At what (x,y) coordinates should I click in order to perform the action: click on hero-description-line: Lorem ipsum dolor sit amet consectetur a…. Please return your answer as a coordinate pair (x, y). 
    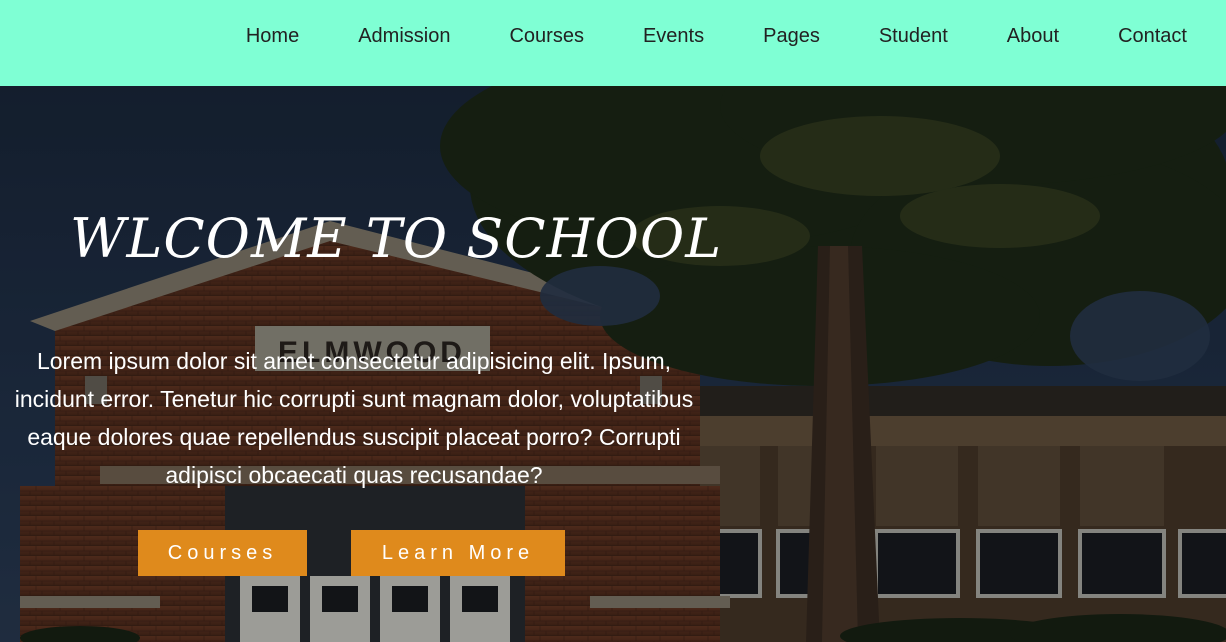
    Looking at the image, I should click on (354, 361).